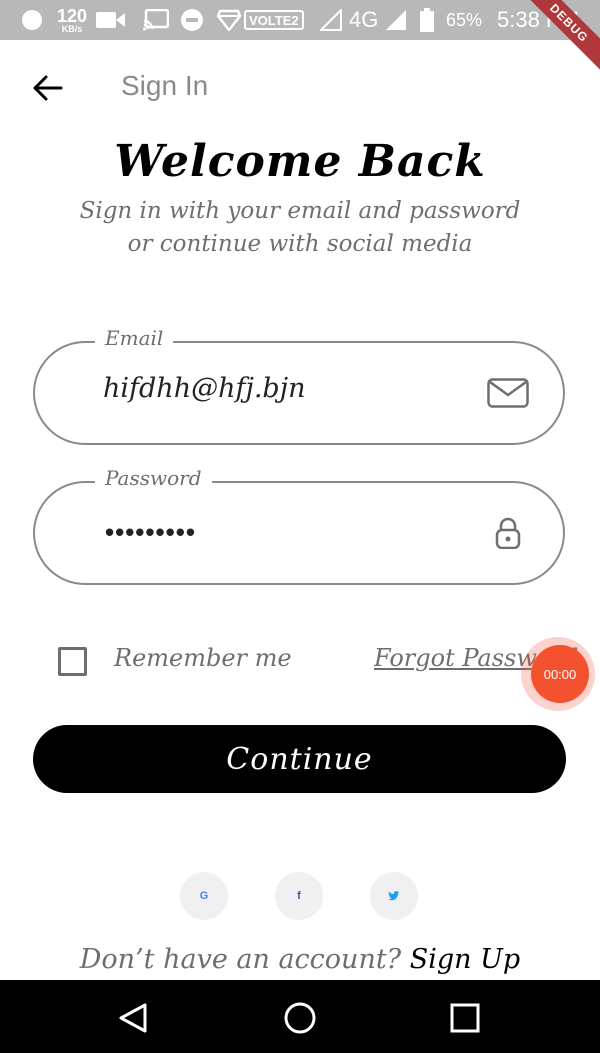  Describe the element at coordinates (229, 20) in the screenshot. I see `diamond-icon` at that location.